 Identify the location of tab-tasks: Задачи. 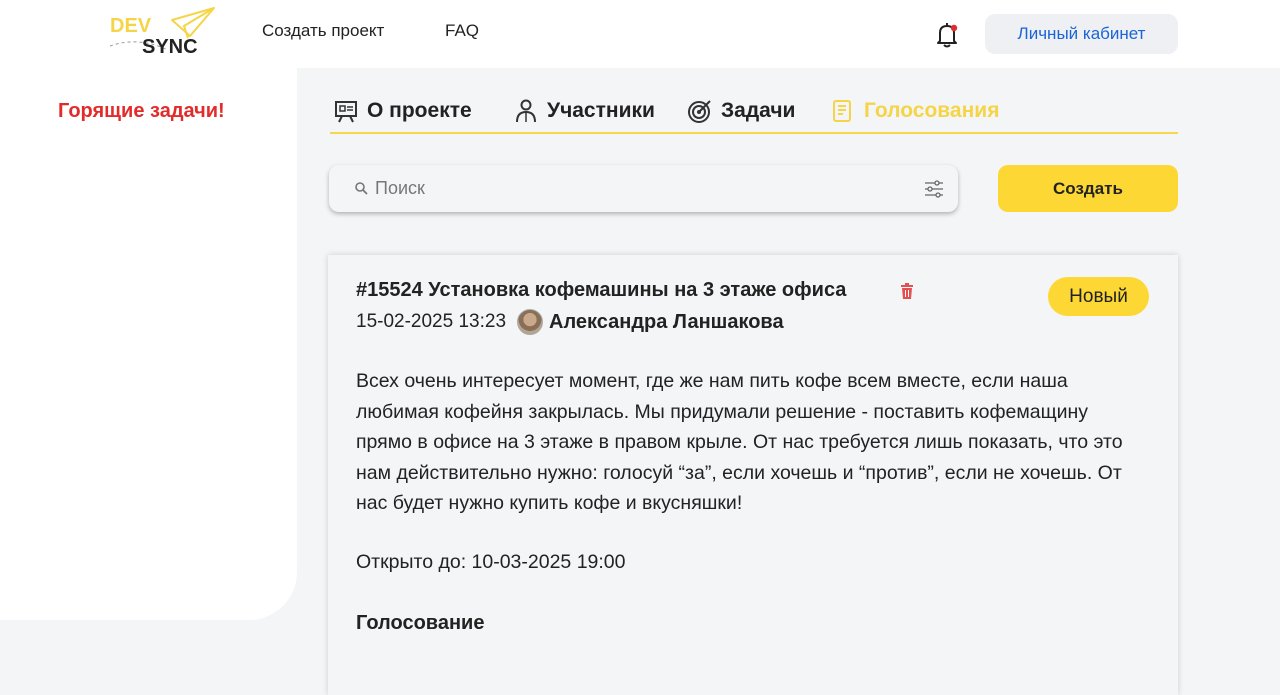
(741, 111).